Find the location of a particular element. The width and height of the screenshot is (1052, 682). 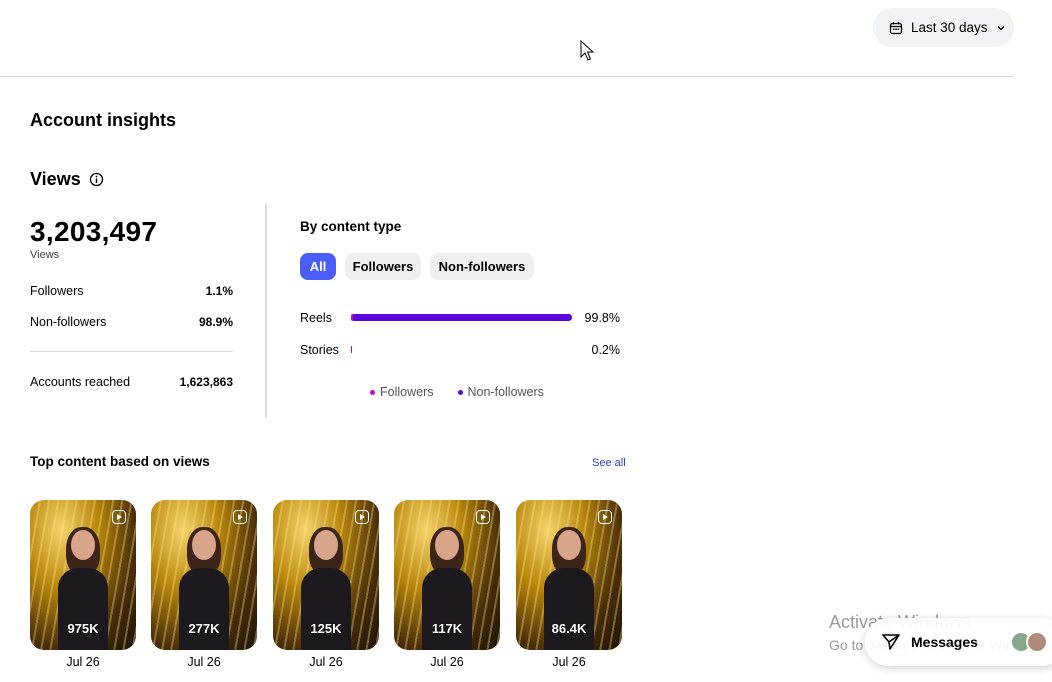

see-all-link: See all is located at coordinates (609, 463).